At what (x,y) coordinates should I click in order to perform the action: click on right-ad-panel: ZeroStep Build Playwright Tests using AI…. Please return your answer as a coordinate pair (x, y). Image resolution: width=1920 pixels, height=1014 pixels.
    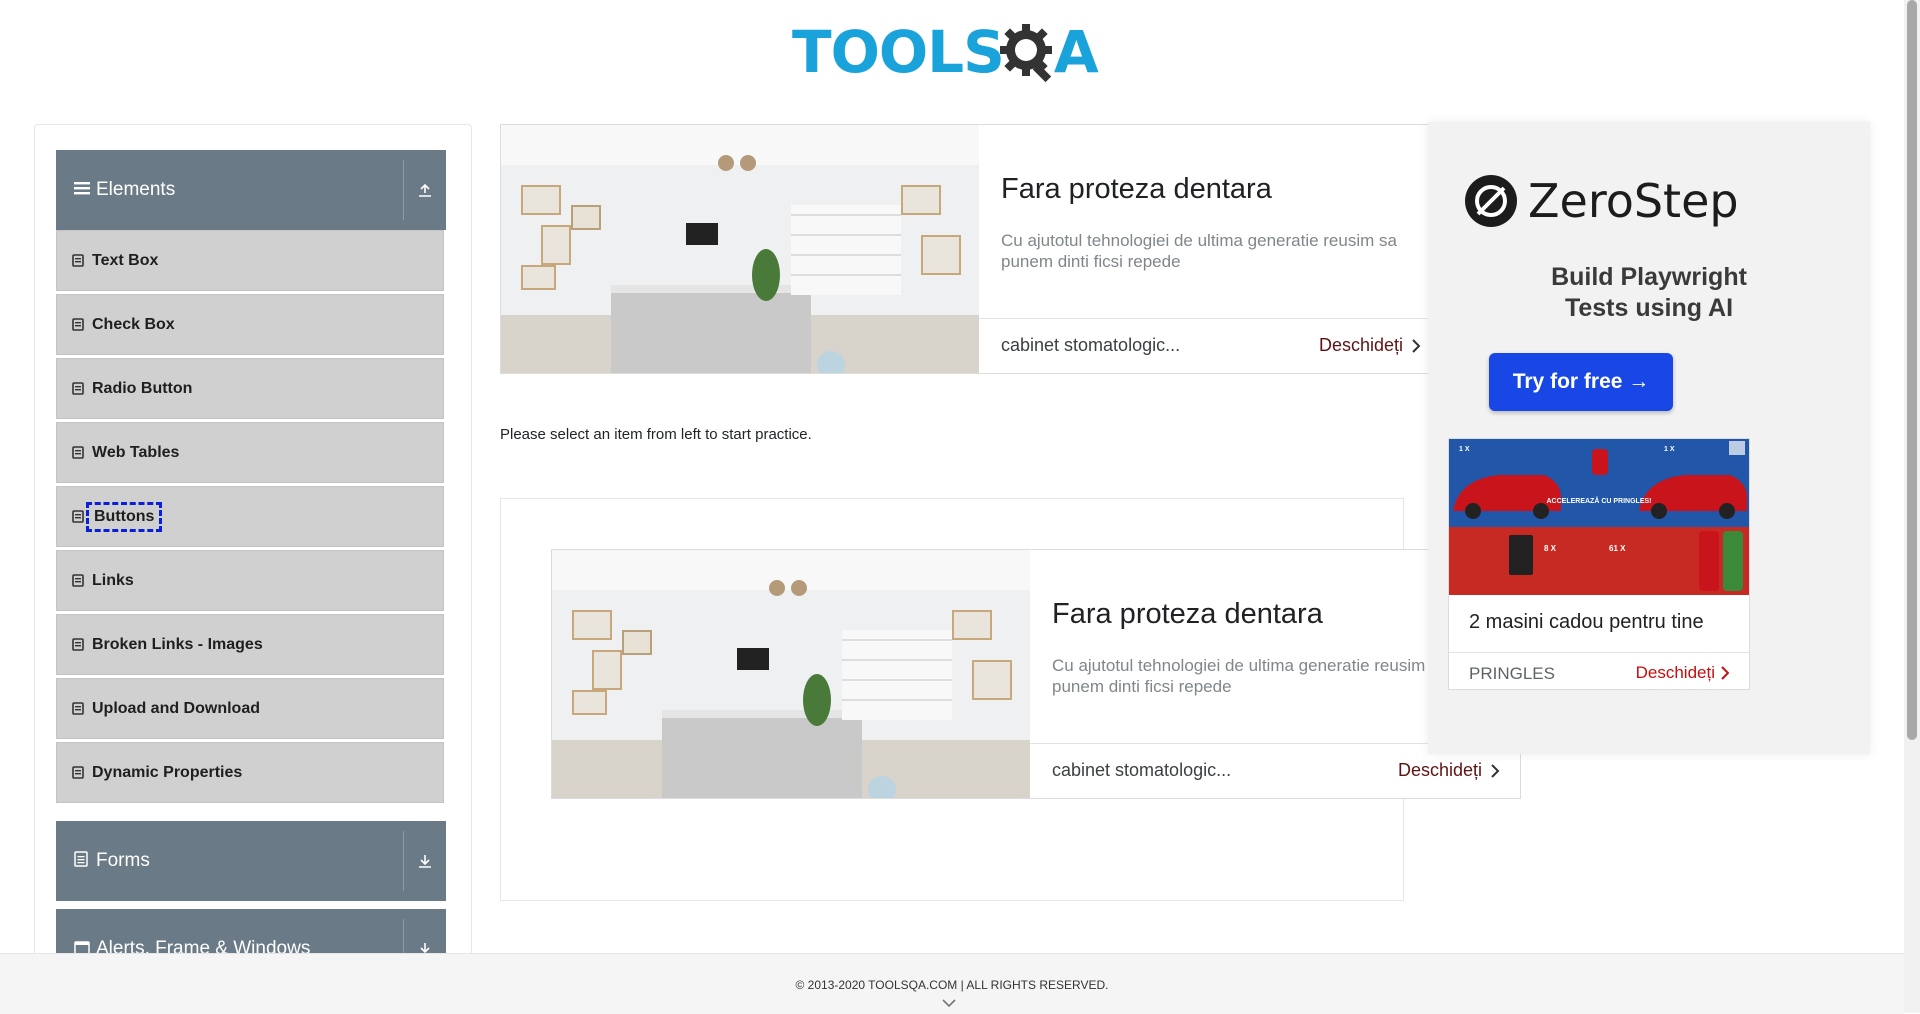
    Looking at the image, I should click on (1649, 438).